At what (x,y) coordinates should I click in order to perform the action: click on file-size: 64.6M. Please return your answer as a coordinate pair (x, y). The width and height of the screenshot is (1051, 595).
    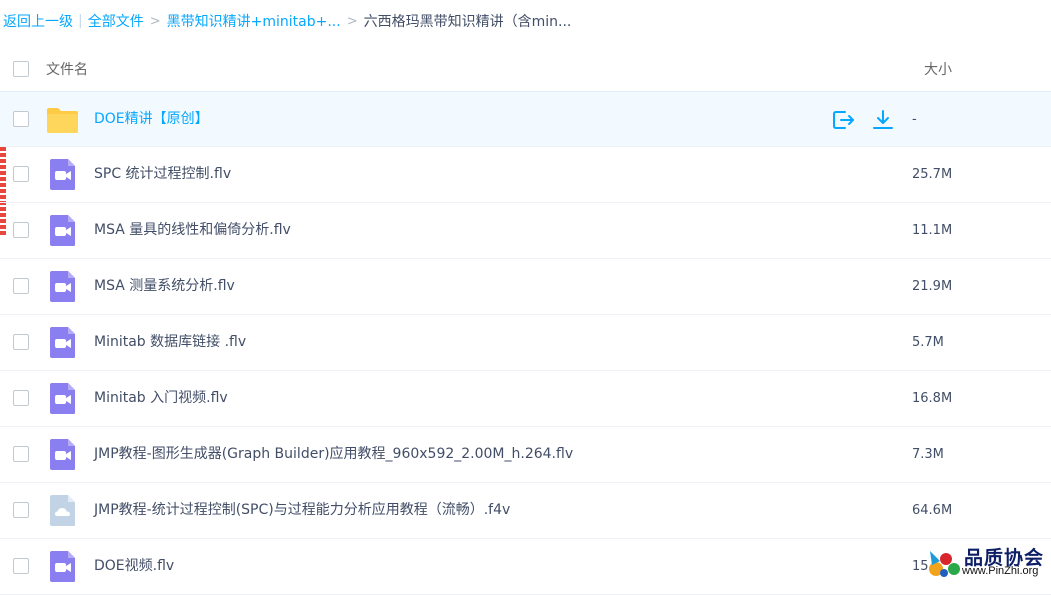
    Looking at the image, I should click on (932, 510).